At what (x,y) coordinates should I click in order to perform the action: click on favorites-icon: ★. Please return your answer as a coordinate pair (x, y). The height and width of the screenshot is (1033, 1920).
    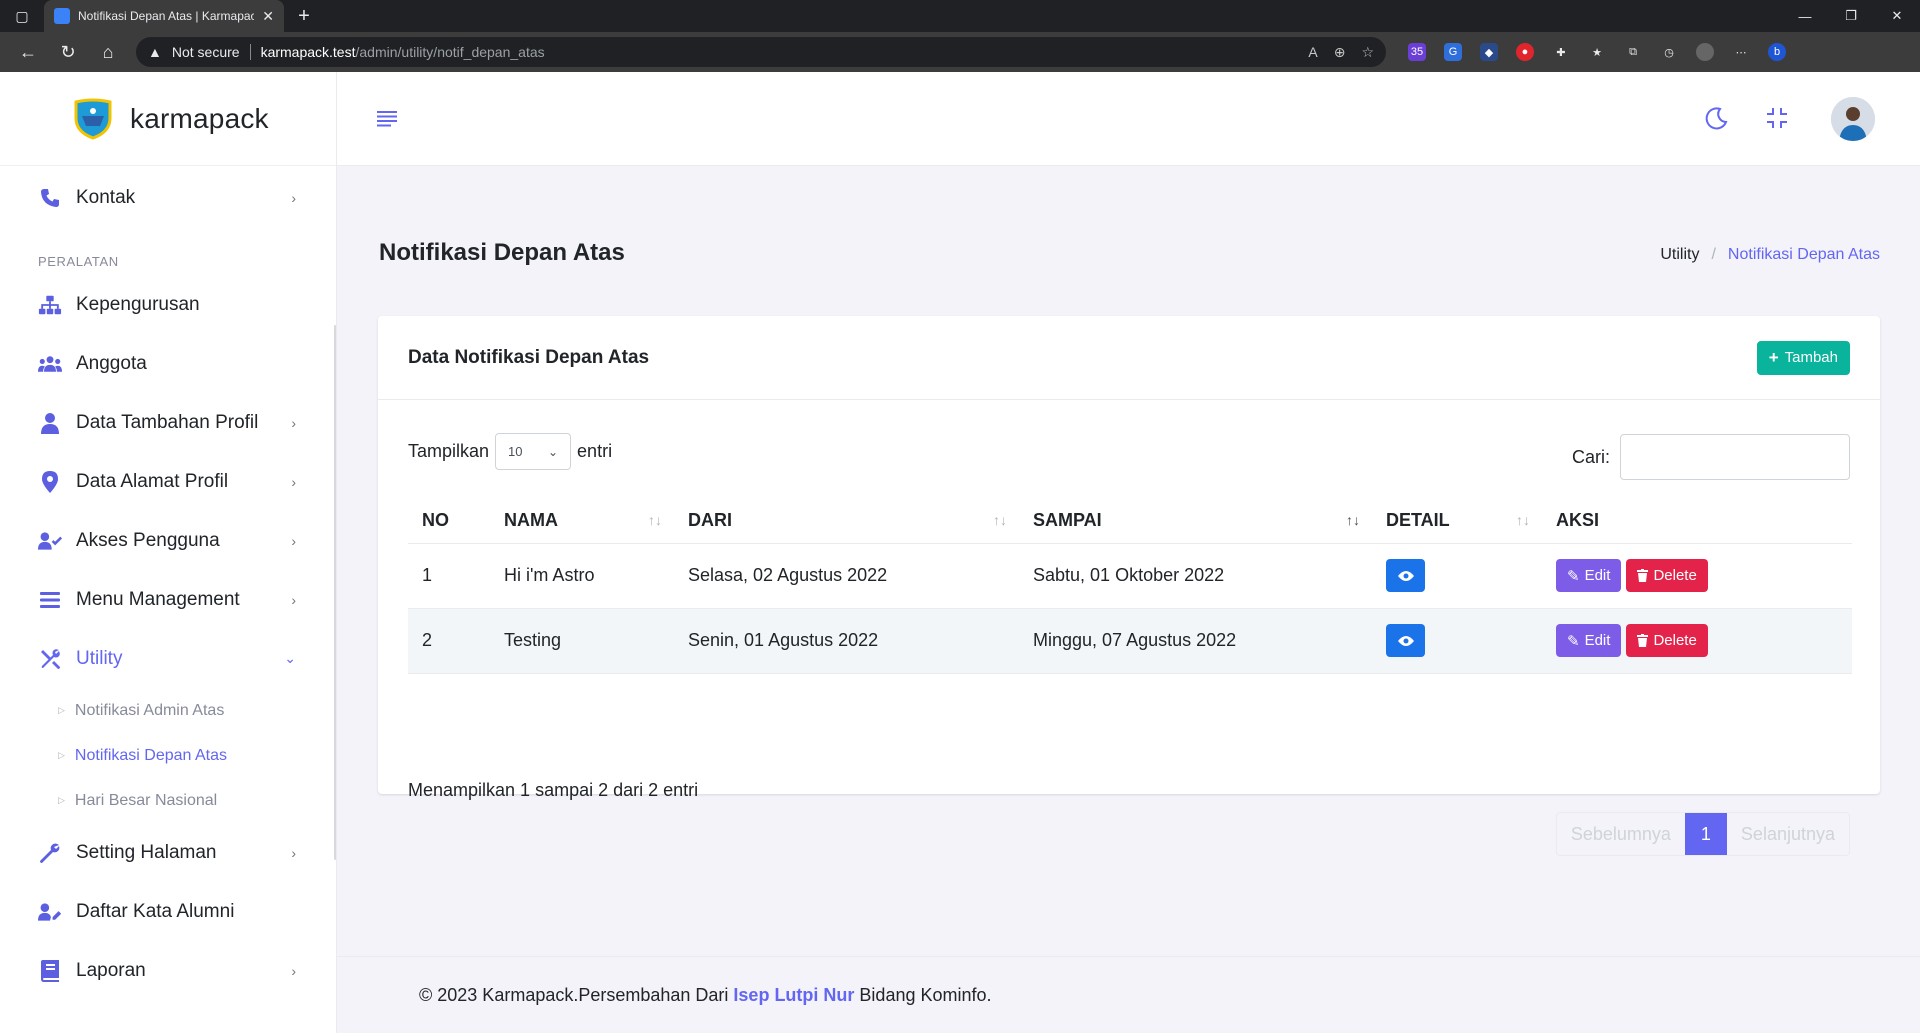
    Looking at the image, I should click on (1597, 52).